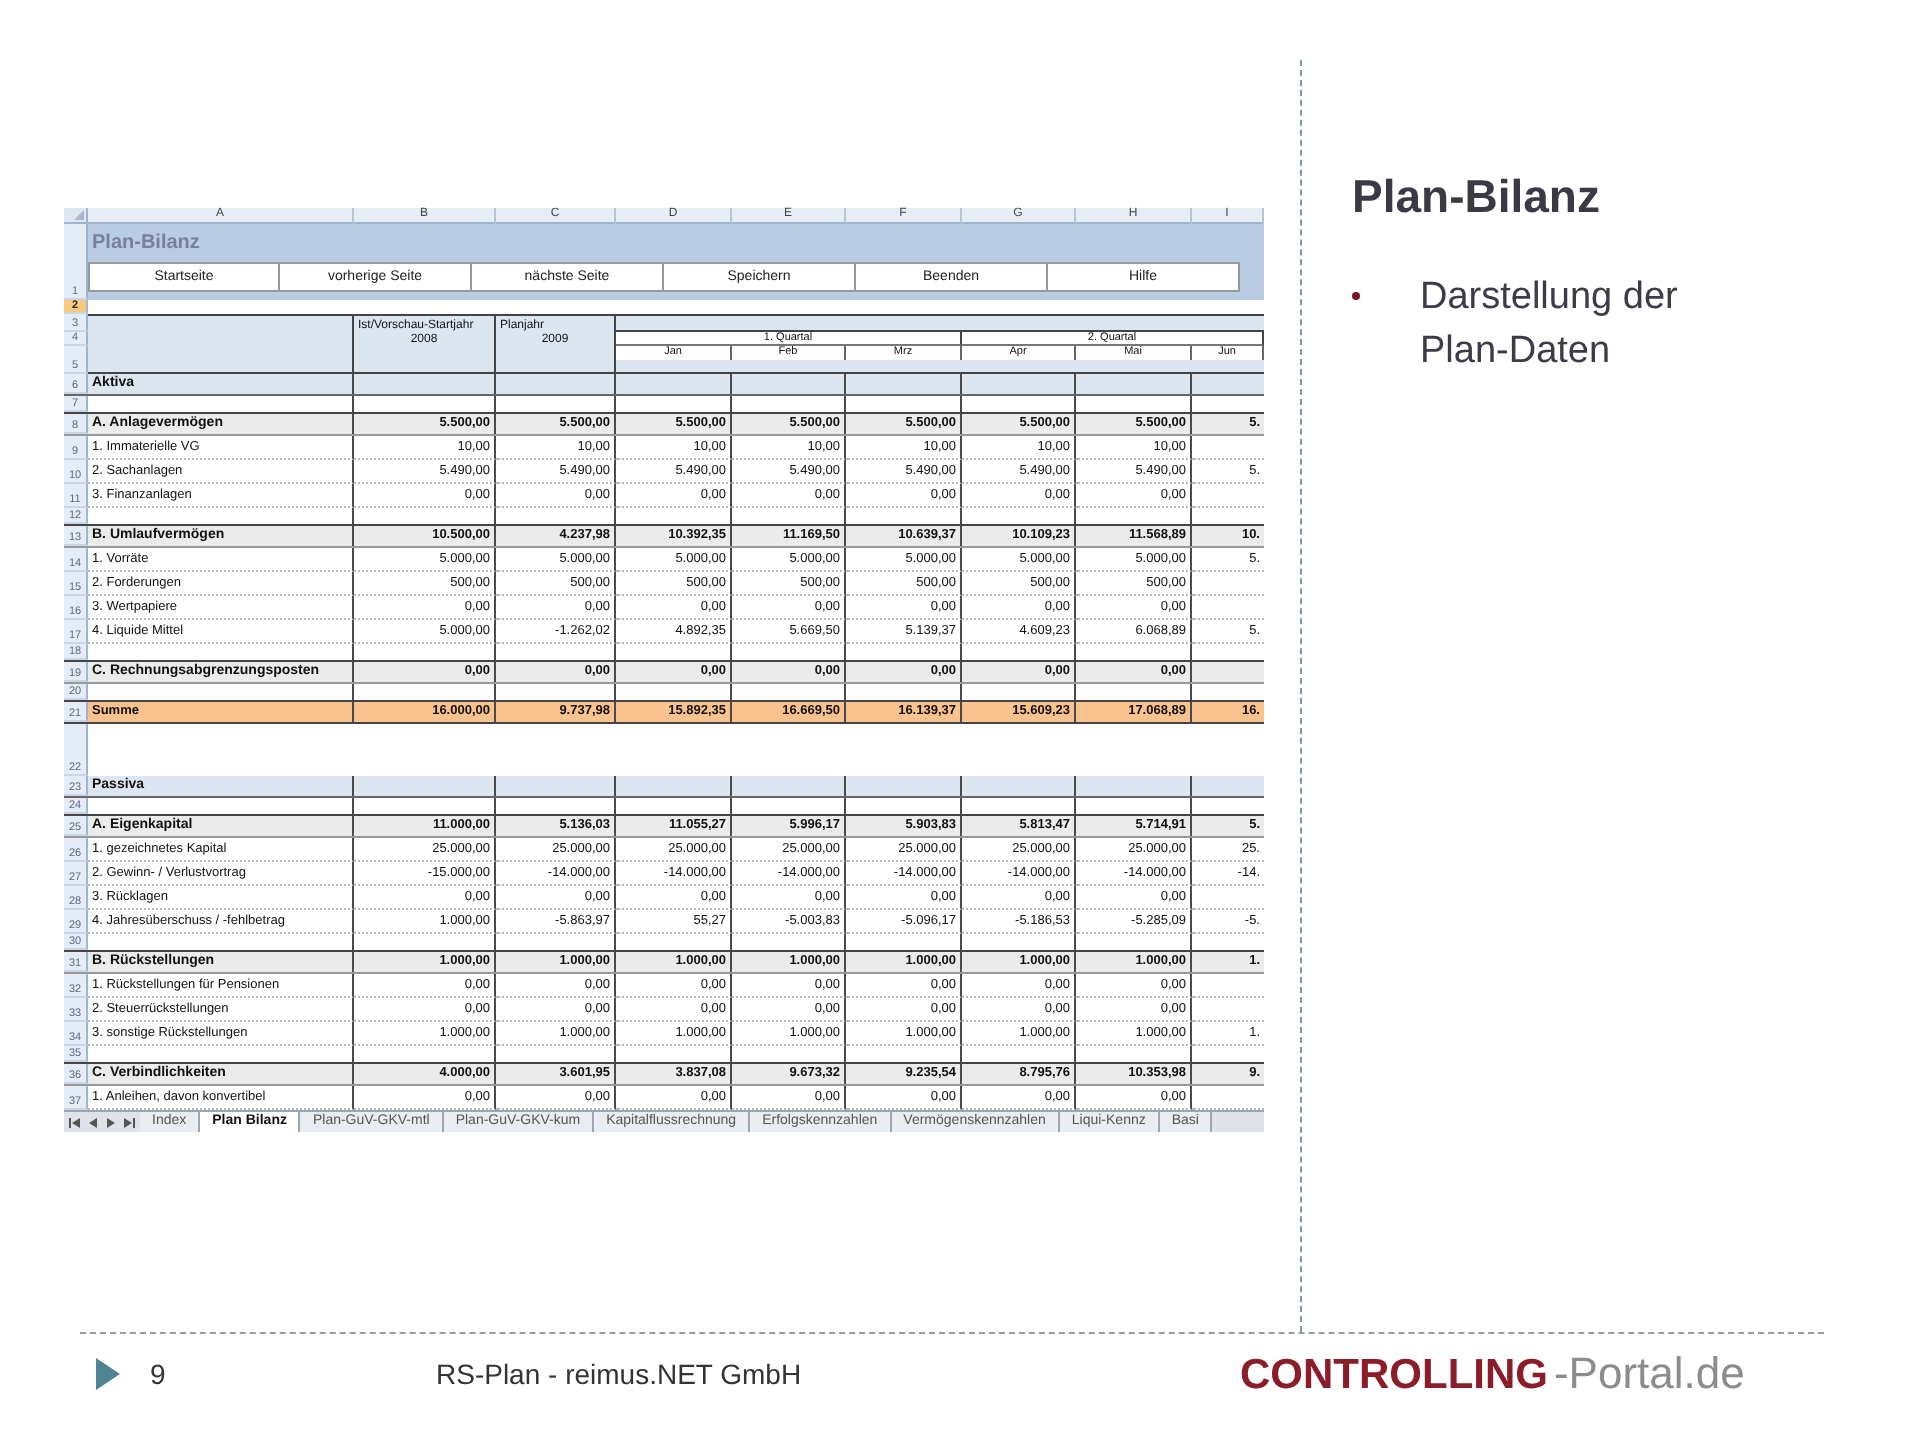 This screenshot has width=1920, height=1440. What do you see at coordinates (75, 1122) in the screenshot?
I see `skip-start-icon` at bounding box center [75, 1122].